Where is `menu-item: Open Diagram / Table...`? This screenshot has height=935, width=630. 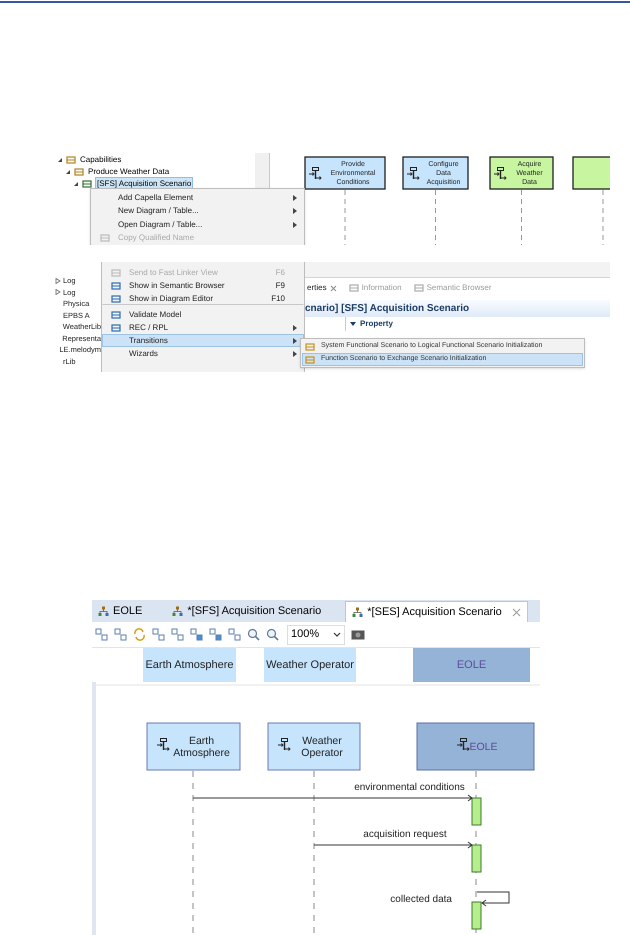
menu-item: Open Diagram / Table... is located at coordinates (197, 225).